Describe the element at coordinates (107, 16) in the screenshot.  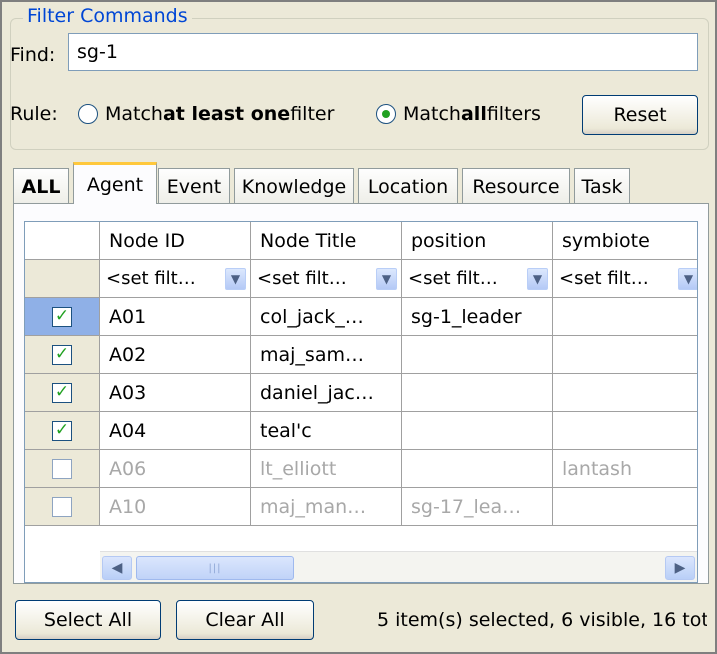
I see `group-title: Filter Commands` at that location.